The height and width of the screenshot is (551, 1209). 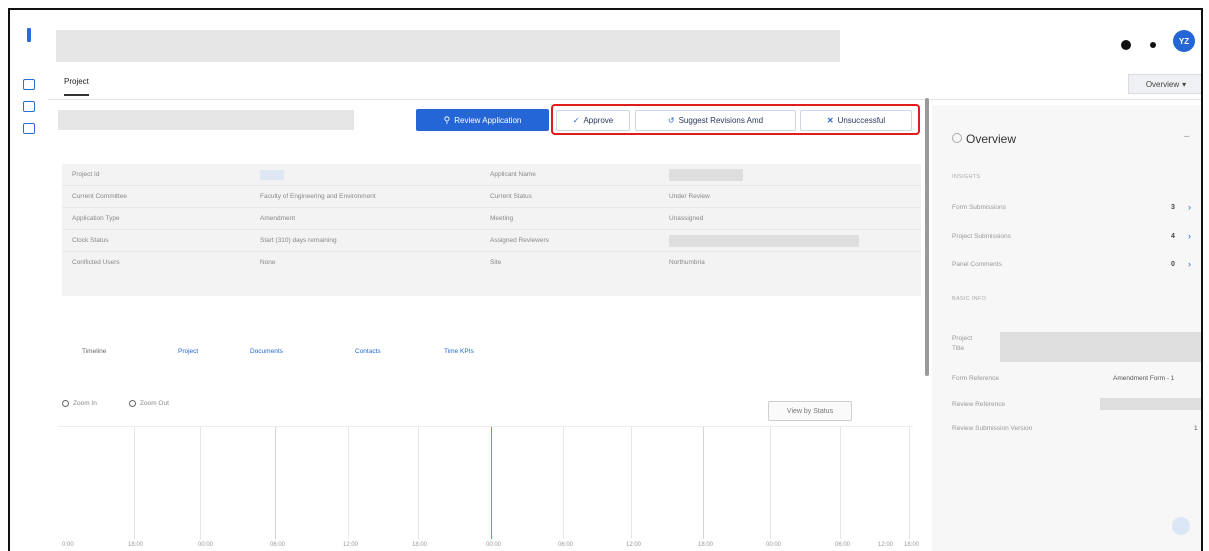 What do you see at coordinates (496, 262) in the screenshot?
I see `row-label: Site` at bounding box center [496, 262].